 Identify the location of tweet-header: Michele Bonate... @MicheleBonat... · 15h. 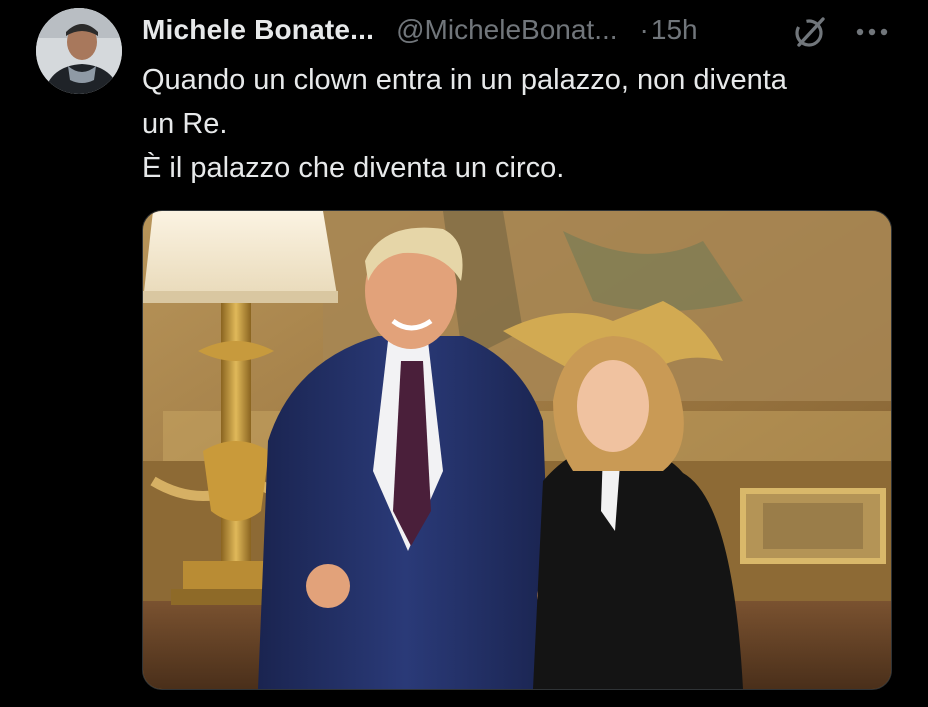
(420, 30).